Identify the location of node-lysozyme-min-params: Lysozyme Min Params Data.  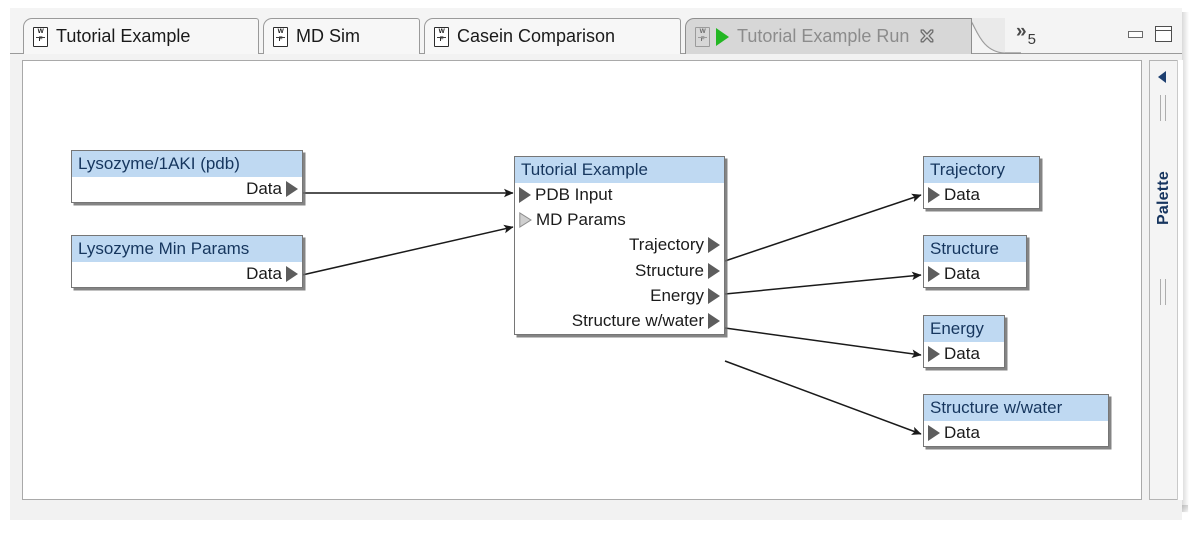
(187, 262).